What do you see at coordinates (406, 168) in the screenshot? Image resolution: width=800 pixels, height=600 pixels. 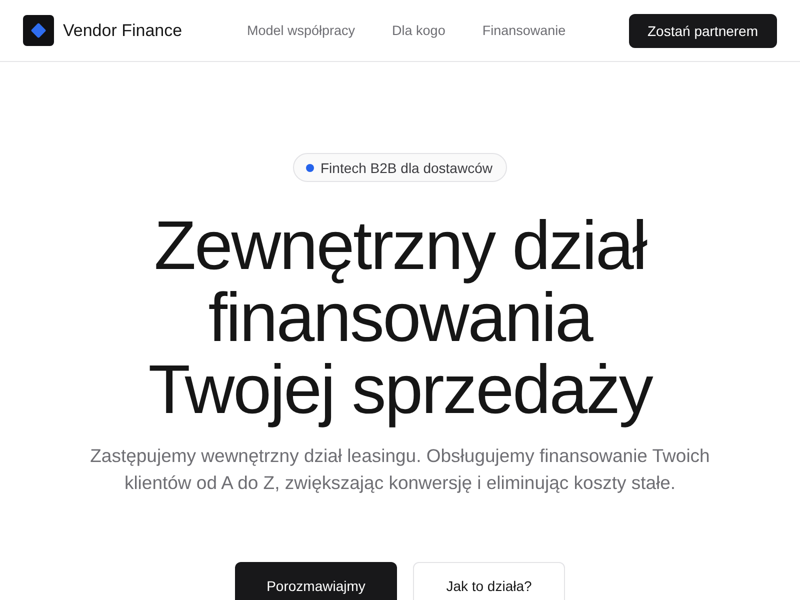 I see `badge-text: Fintech B2B dla dostawców` at bounding box center [406, 168].